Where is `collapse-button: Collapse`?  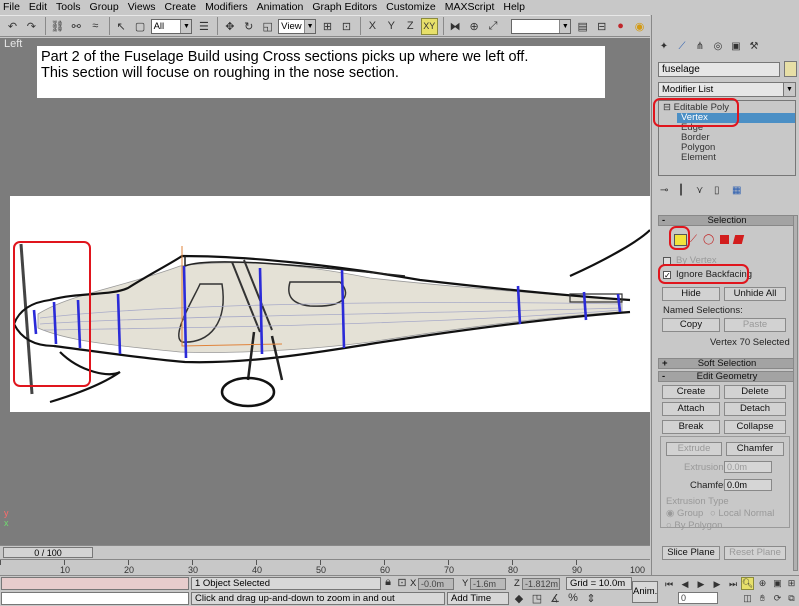 collapse-button: Collapse is located at coordinates (755, 427).